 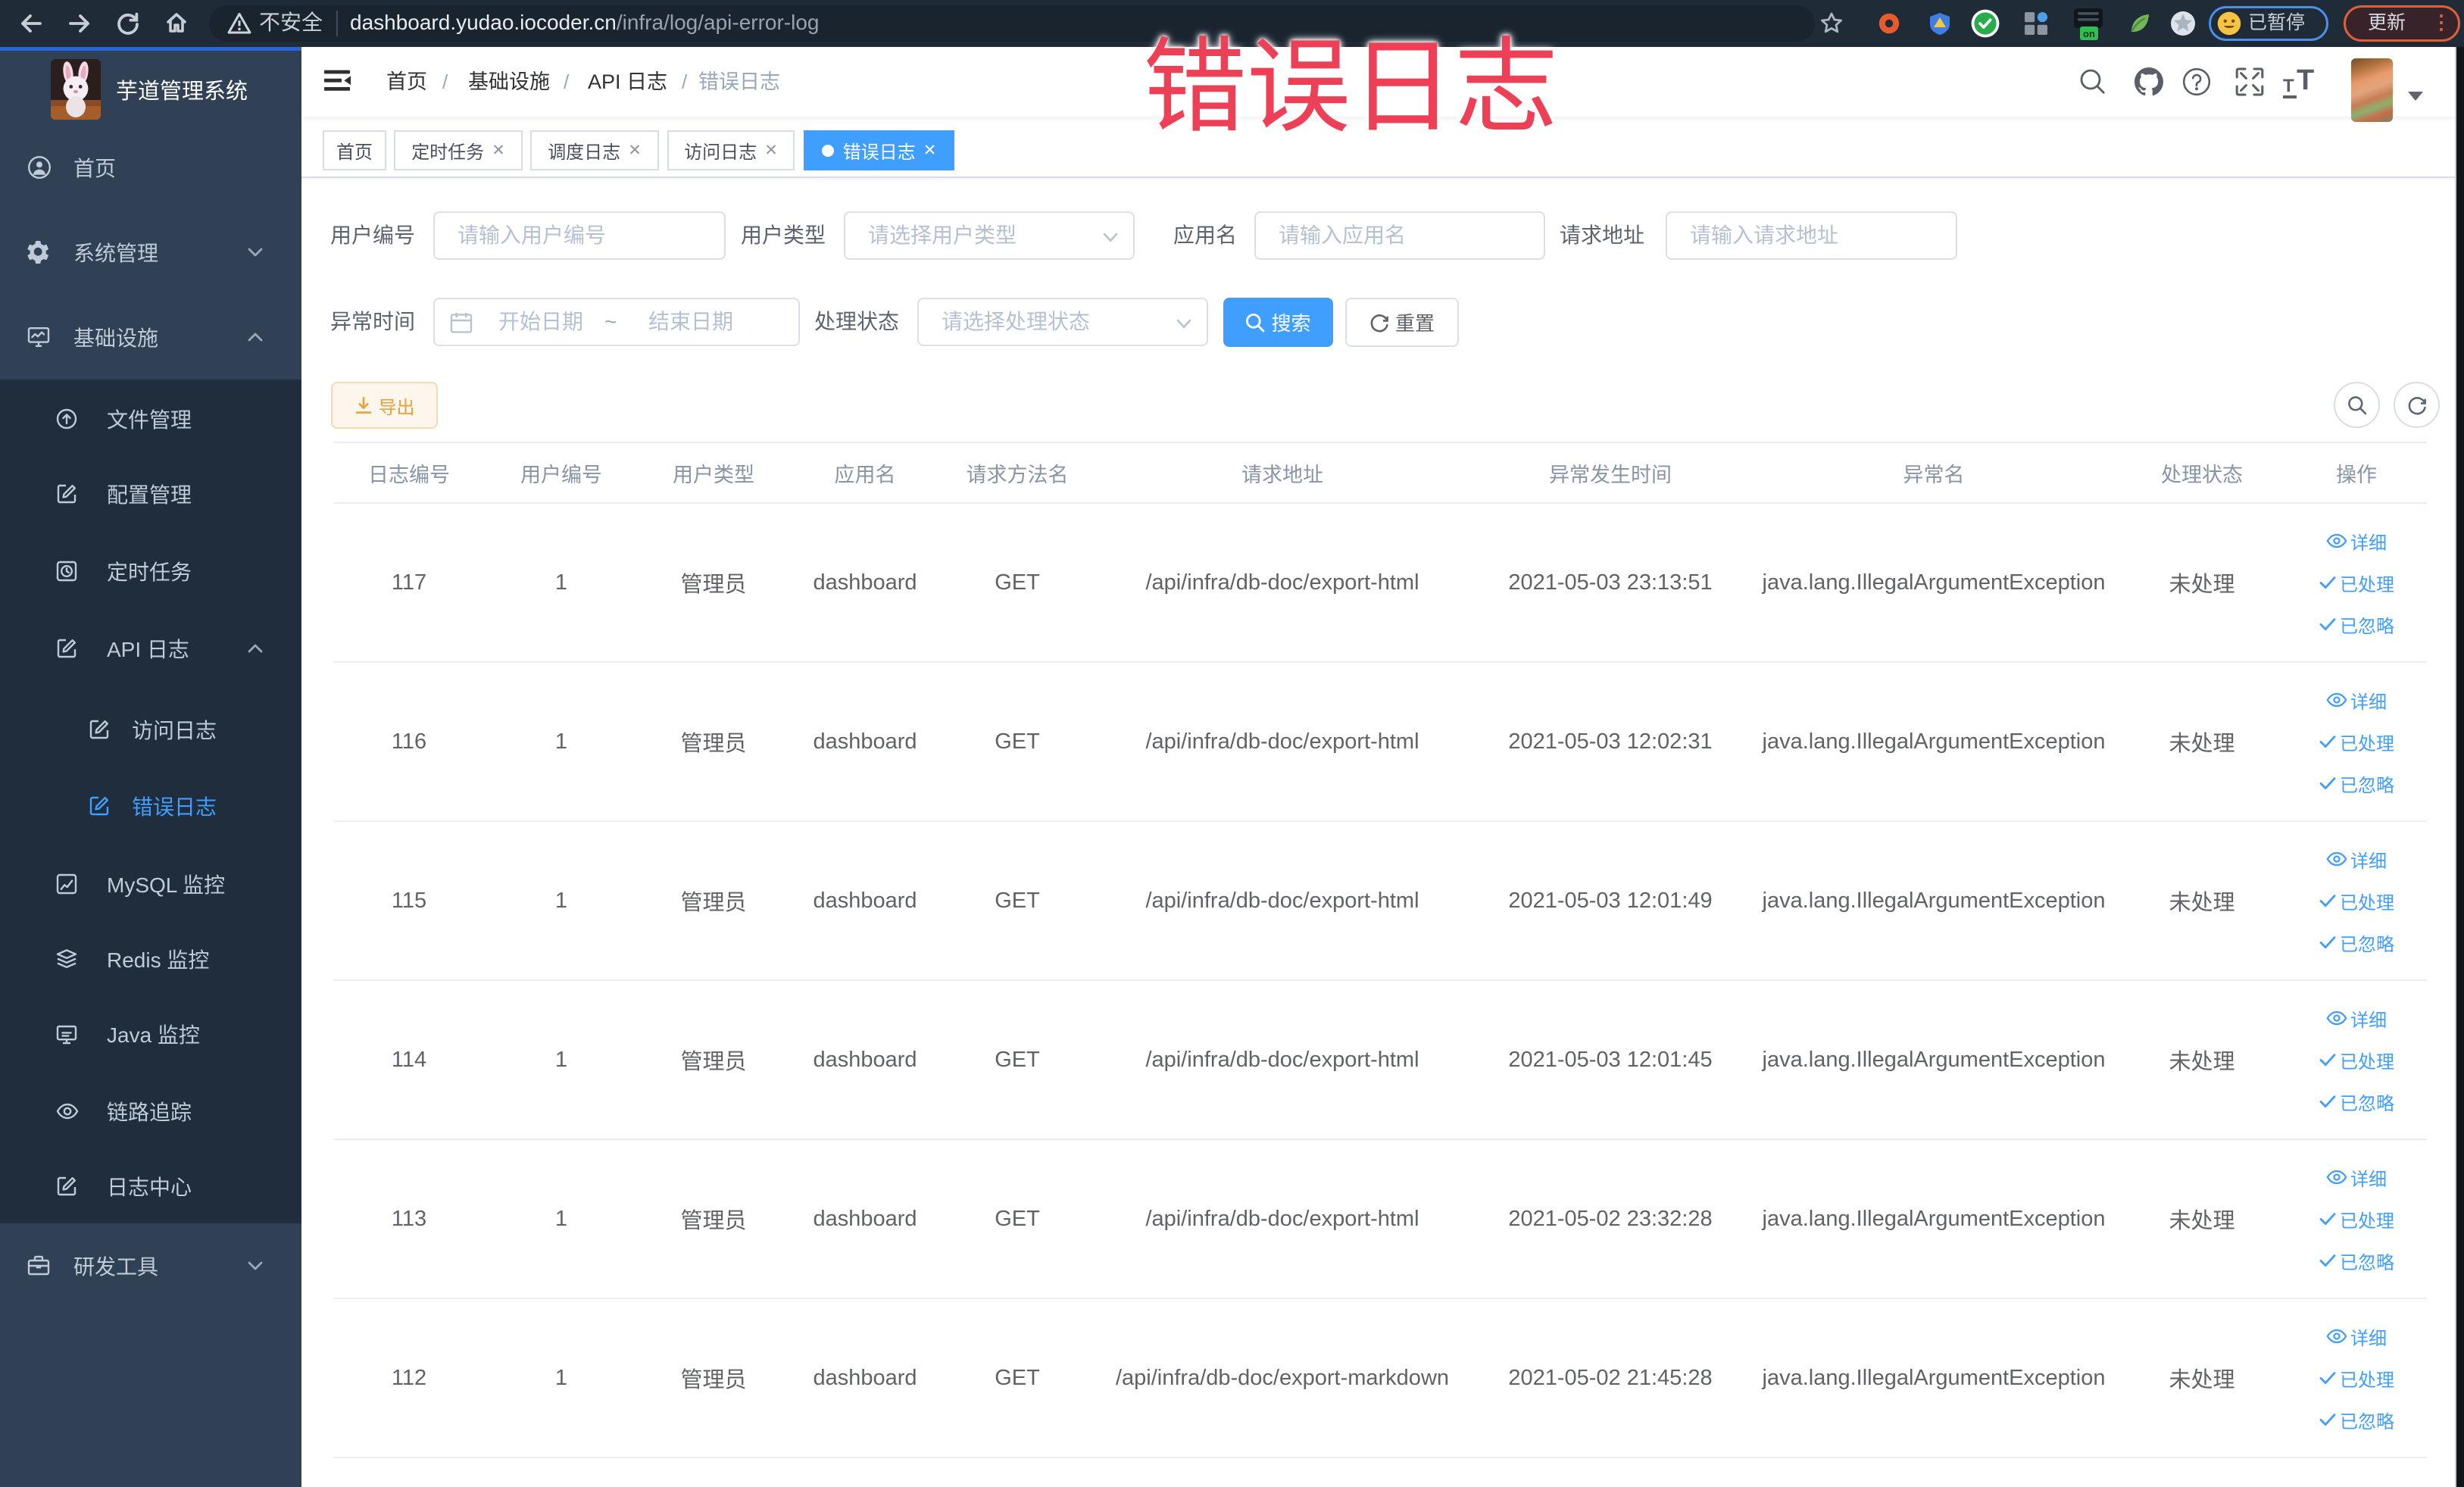 I want to click on svg-text: on, so click(x=2089, y=33).